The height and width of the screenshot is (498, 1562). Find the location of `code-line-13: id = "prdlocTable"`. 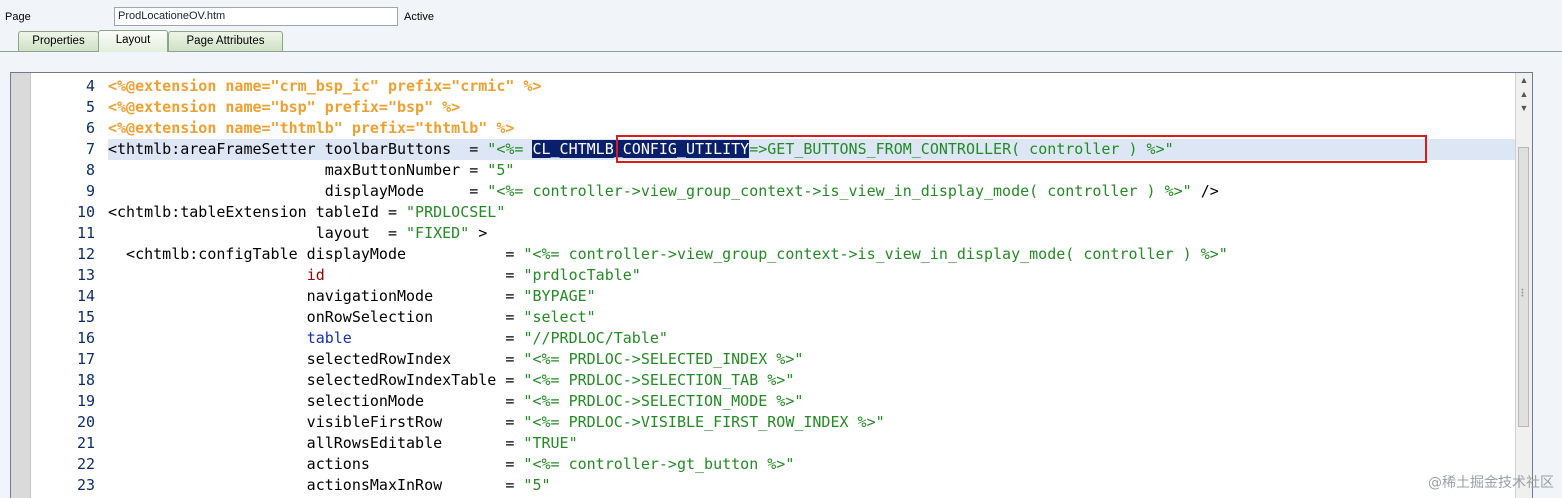

code-line-13: id = "prdlocTable" is located at coordinates (374, 275).